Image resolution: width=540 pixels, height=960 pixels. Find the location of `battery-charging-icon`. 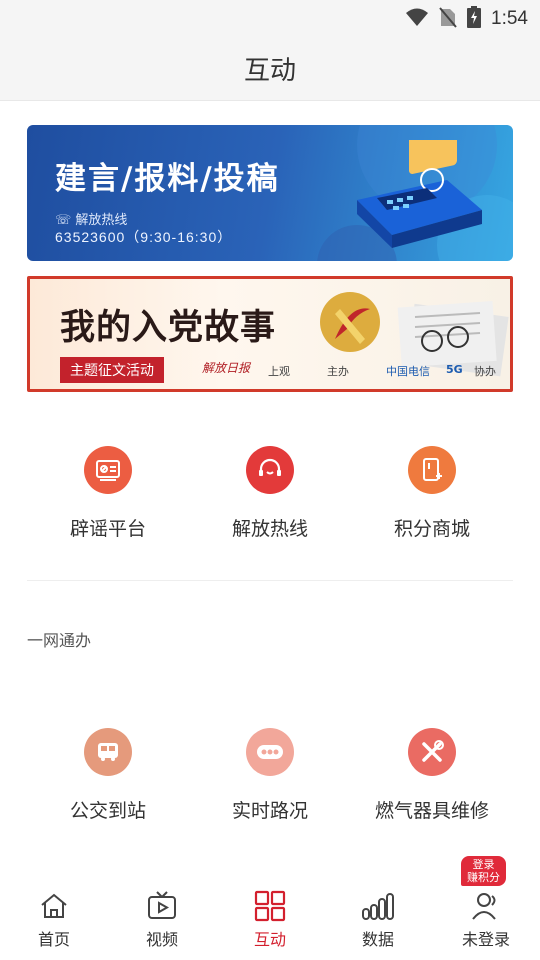

battery-charging-icon is located at coordinates (474, 19).